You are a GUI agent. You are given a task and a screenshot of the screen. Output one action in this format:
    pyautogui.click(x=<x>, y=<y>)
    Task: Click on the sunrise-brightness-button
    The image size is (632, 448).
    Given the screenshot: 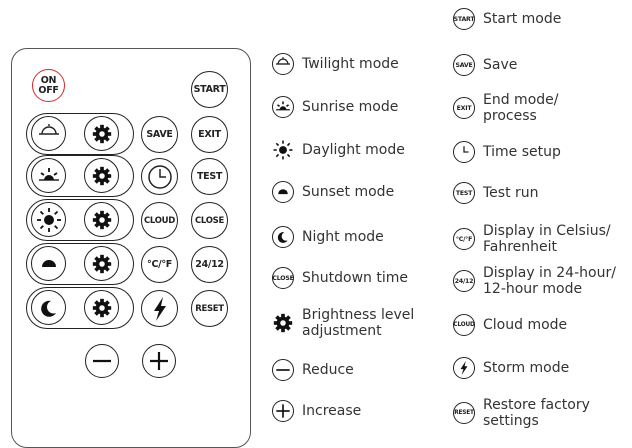 What is the action you would take?
    pyautogui.click(x=101, y=175)
    